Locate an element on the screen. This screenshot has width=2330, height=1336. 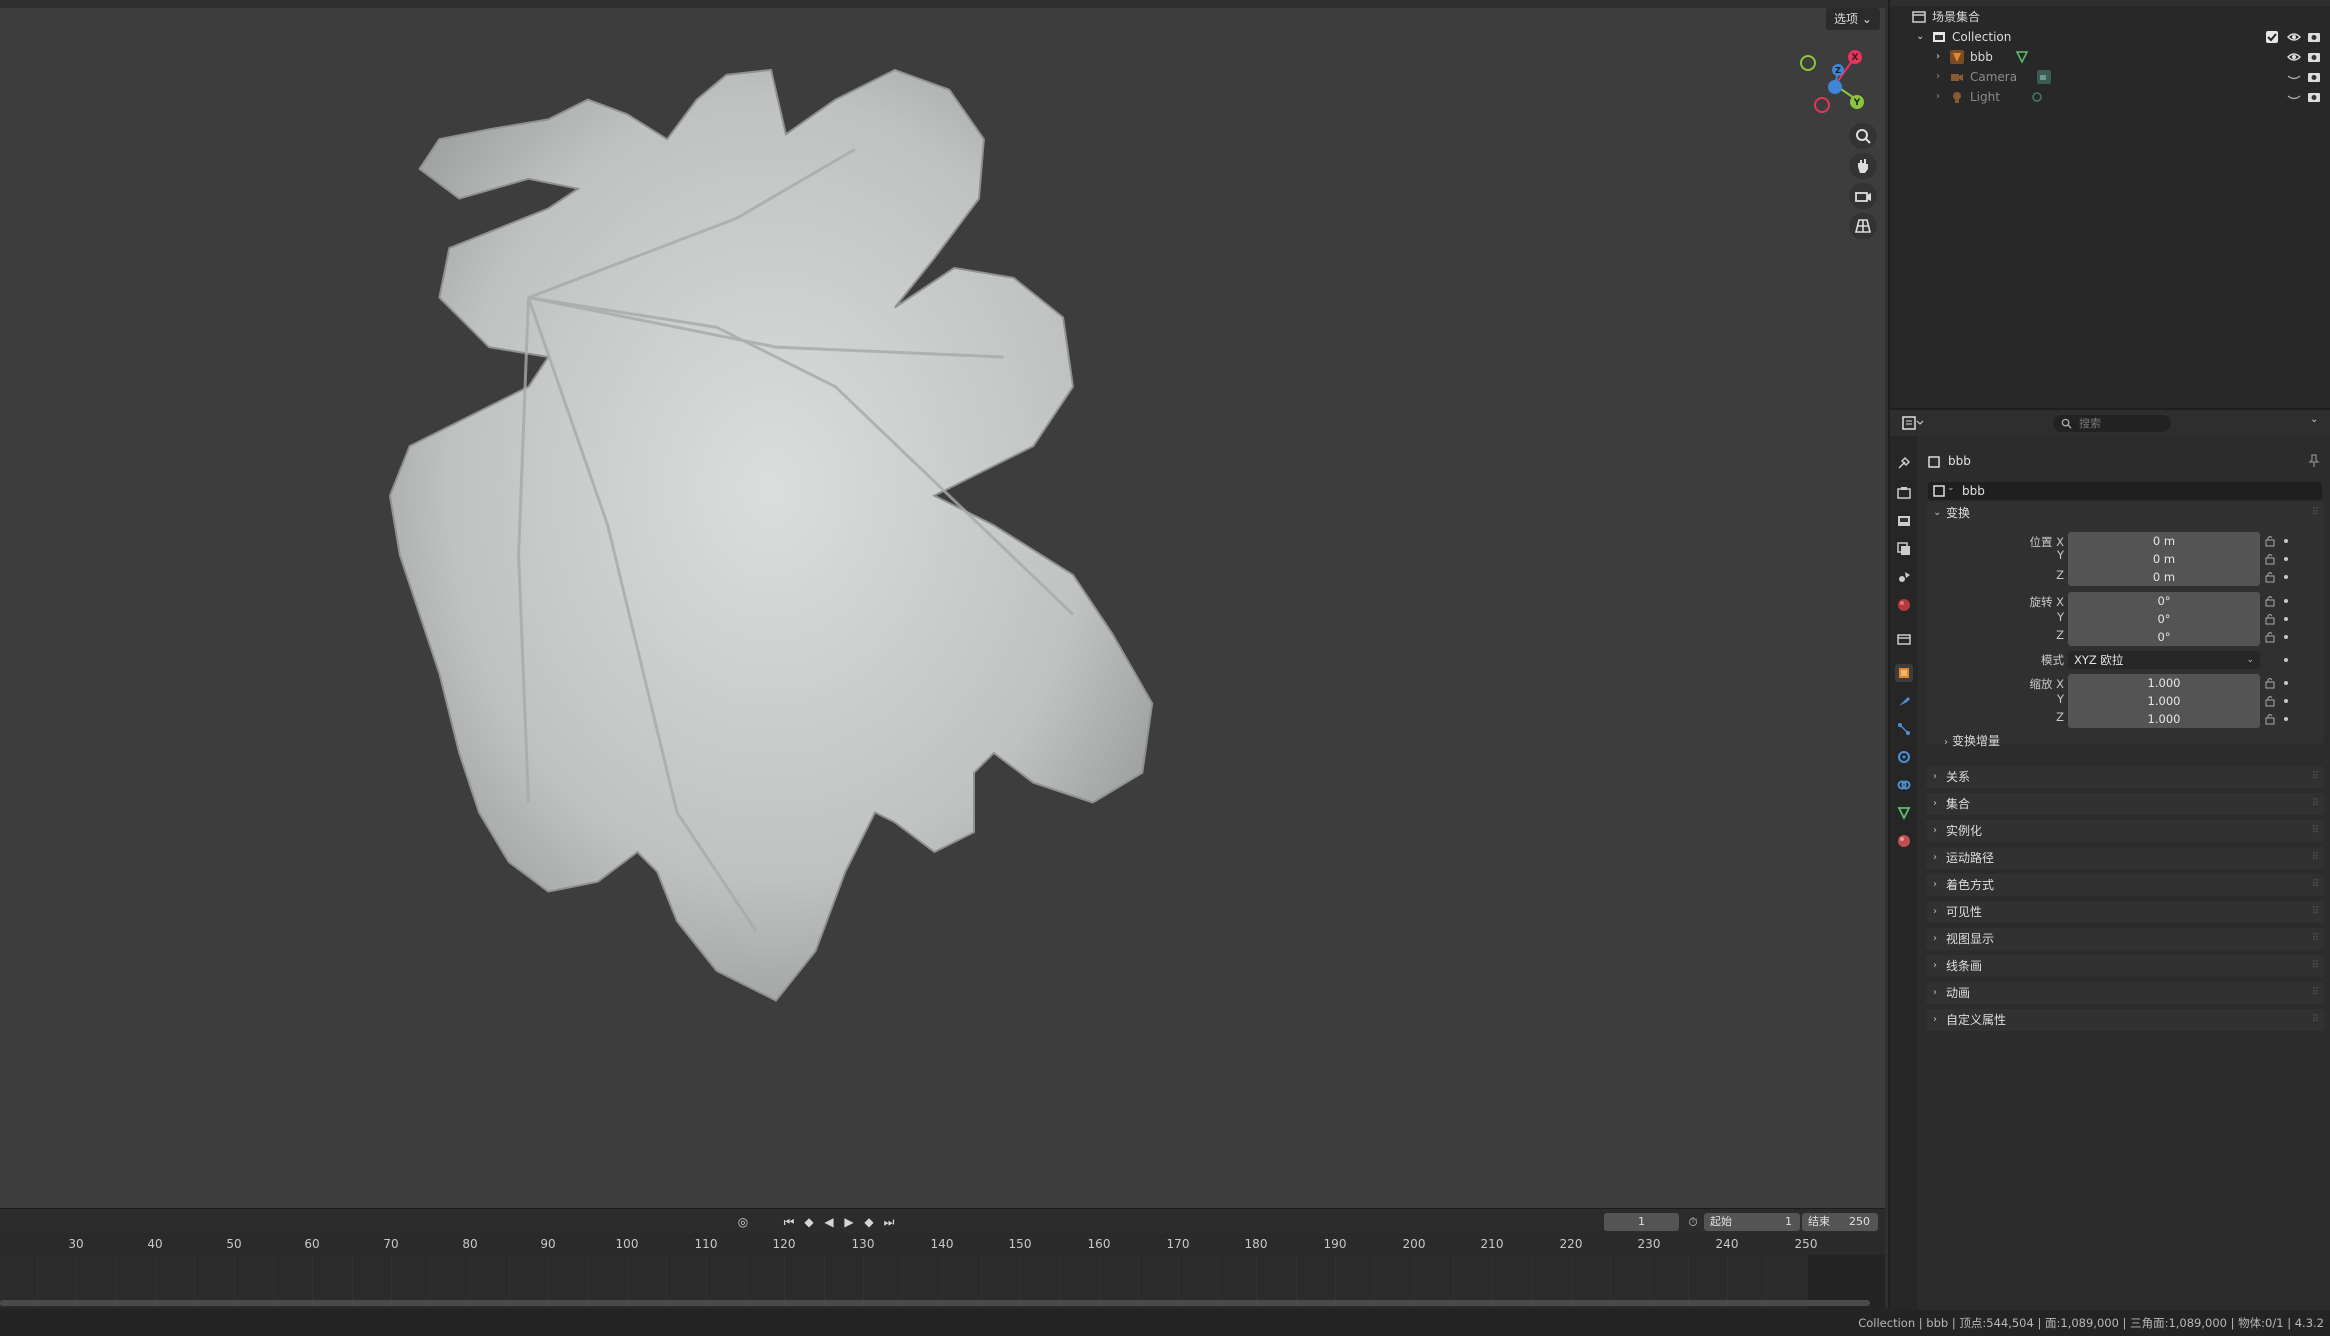
rotation-x-field: 0° is located at coordinates (2164, 601).